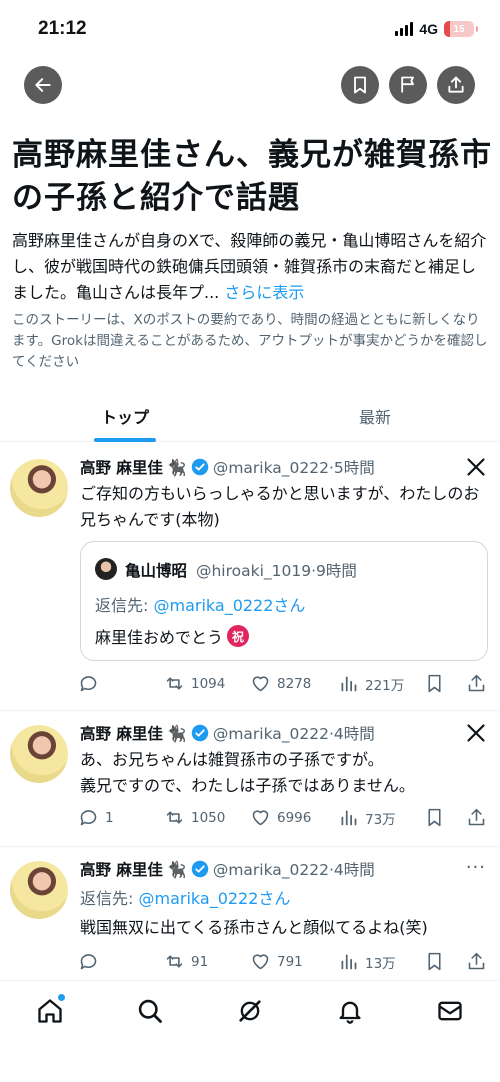 Image resolution: width=500 pixels, height=1082 pixels. What do you see at coordinates (208, 817) in the screenshot?
I see `repost-count: 1050` at bounding box center [208, 817].